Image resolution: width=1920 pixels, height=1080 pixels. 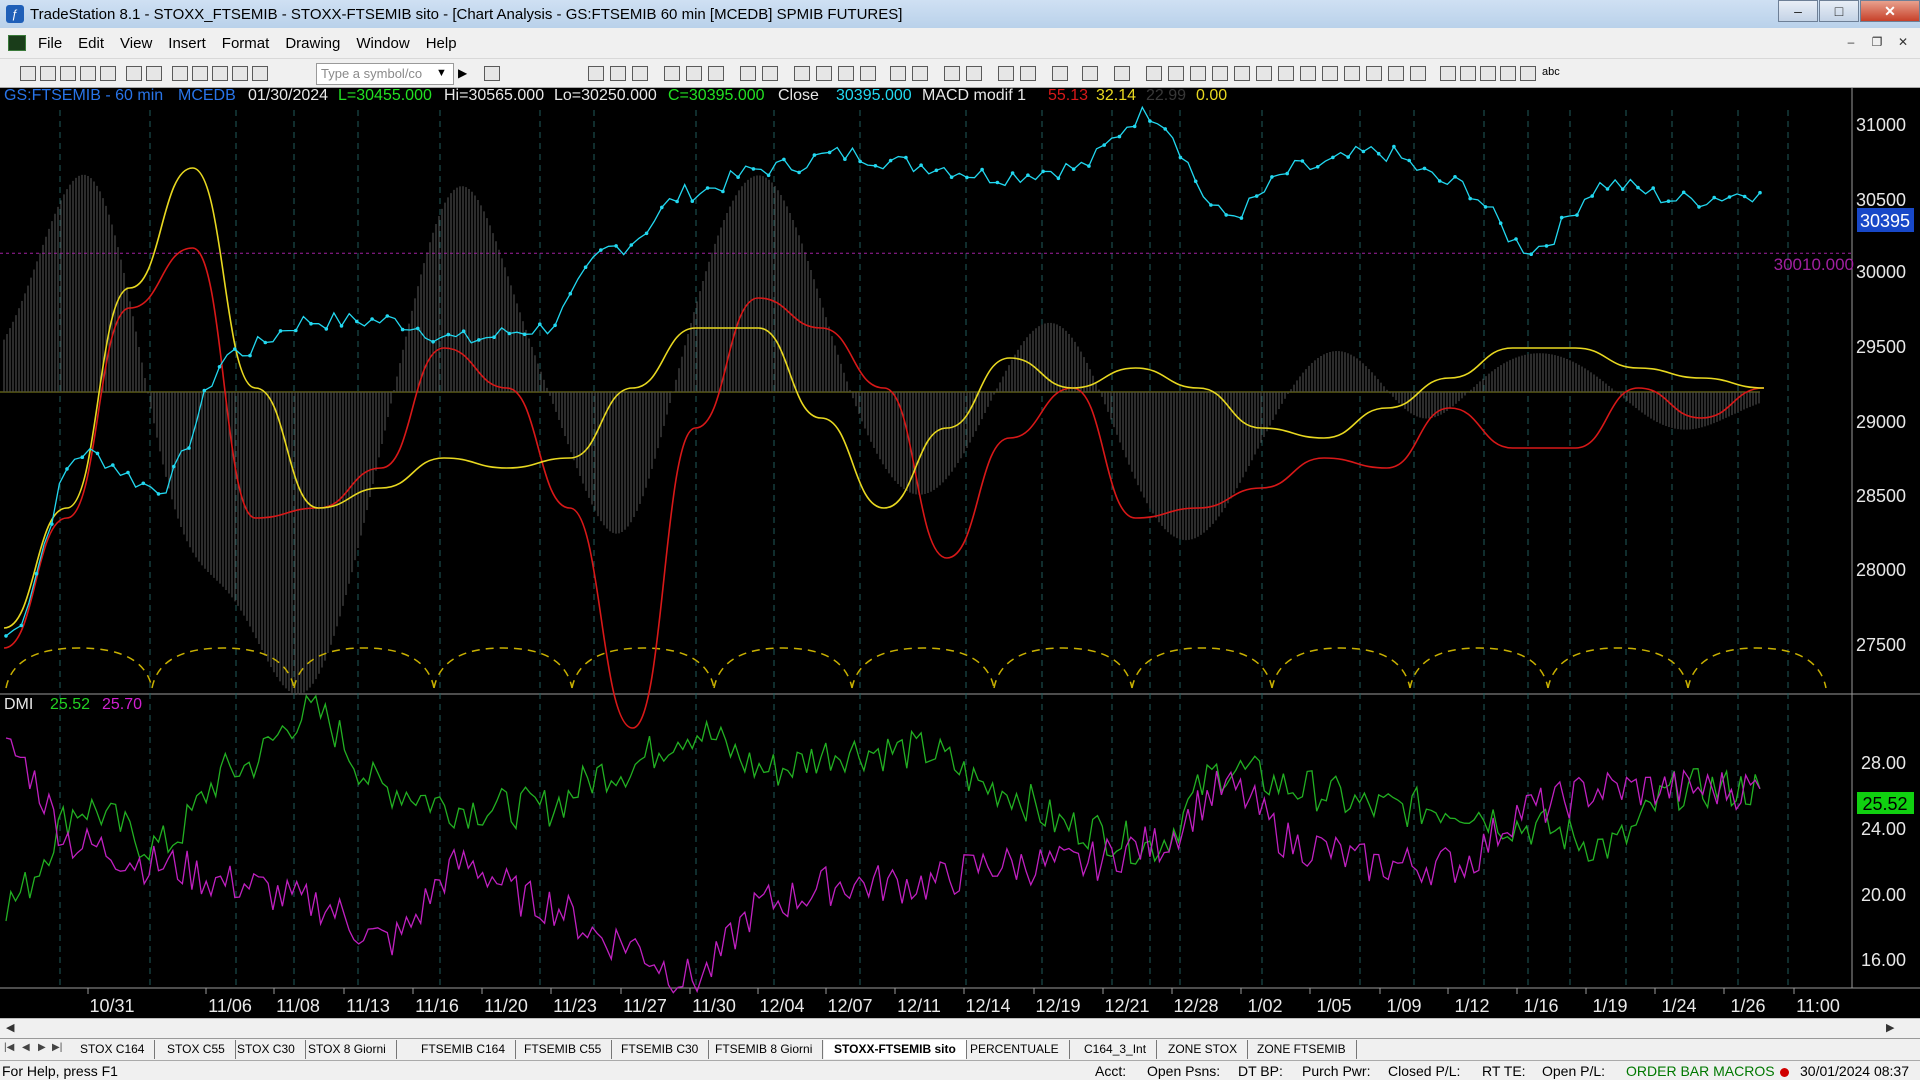 What do you see at coordinates (1330, 73) in the screenshot?
I see `horizontal-arrow-icon` at bounding box center [1330, 73].